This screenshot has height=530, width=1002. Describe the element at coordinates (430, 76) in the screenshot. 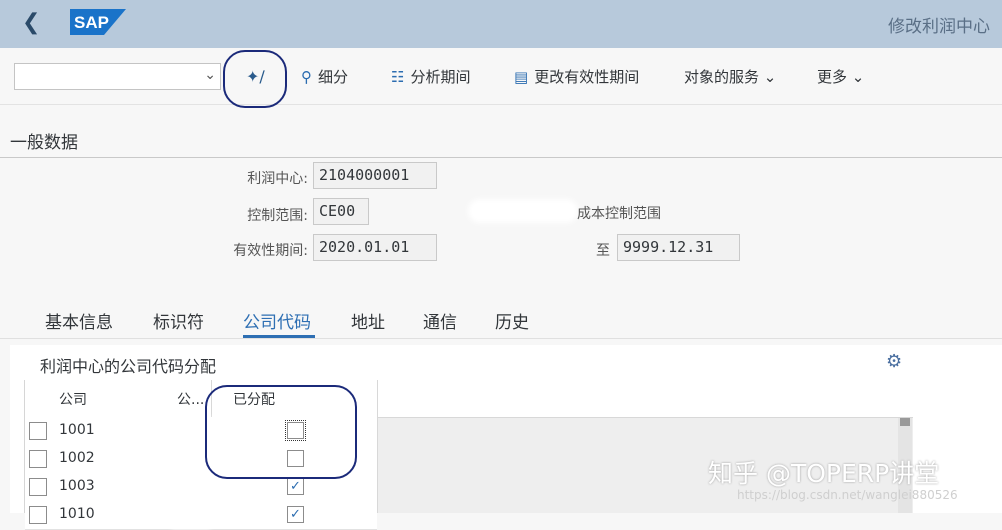

I see `analysis-period-button: ☷ 分析期间` at that location.